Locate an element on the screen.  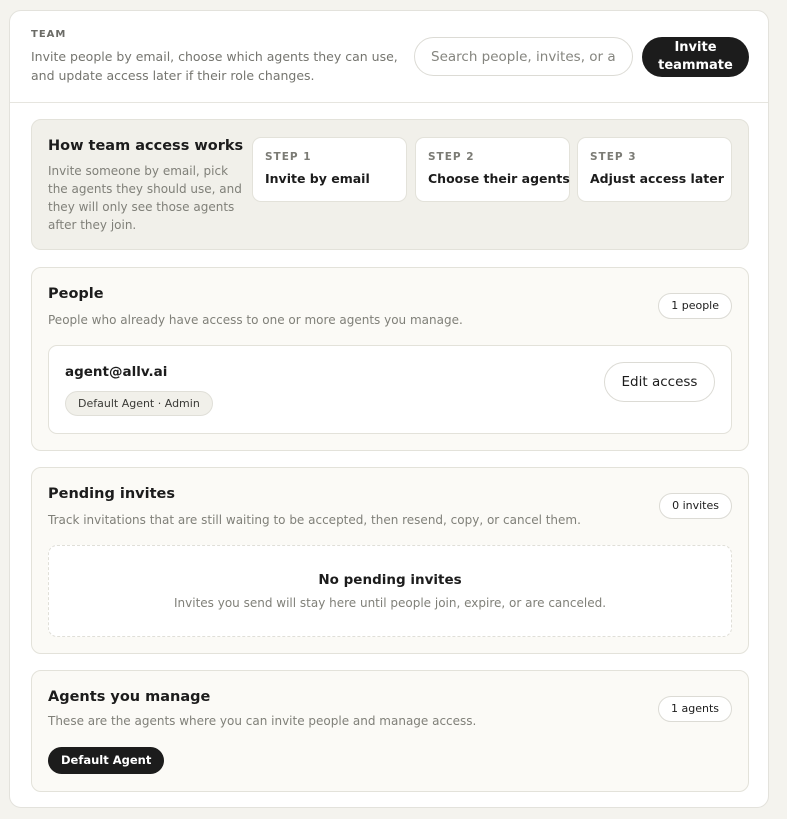
agents-count-badge: 1 agents is located at coordinates (694, 709).